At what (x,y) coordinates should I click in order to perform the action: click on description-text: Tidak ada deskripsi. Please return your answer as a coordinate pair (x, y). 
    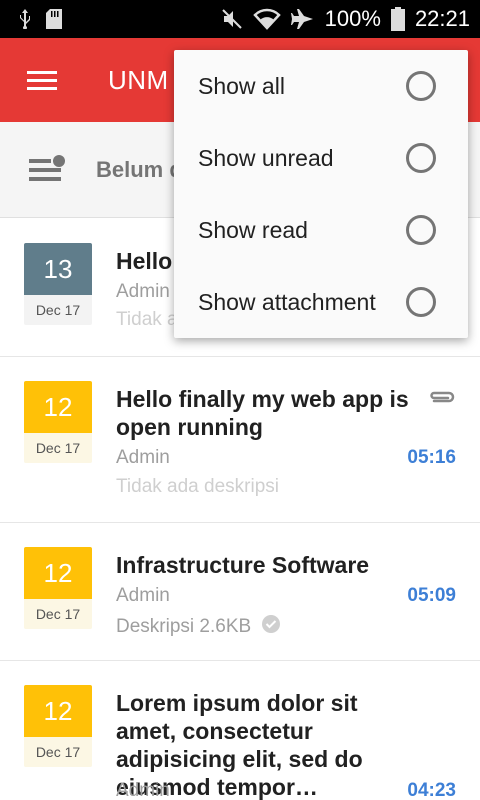
    Looking at the image, I should click on (197, 486).